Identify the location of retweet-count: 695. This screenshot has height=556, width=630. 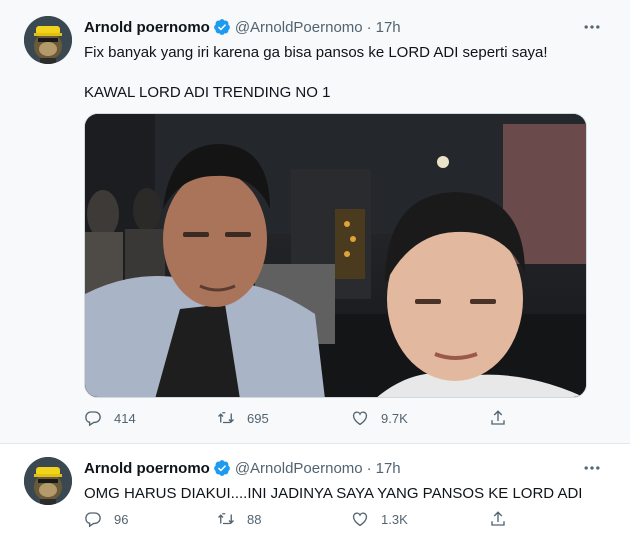
(258, 418).